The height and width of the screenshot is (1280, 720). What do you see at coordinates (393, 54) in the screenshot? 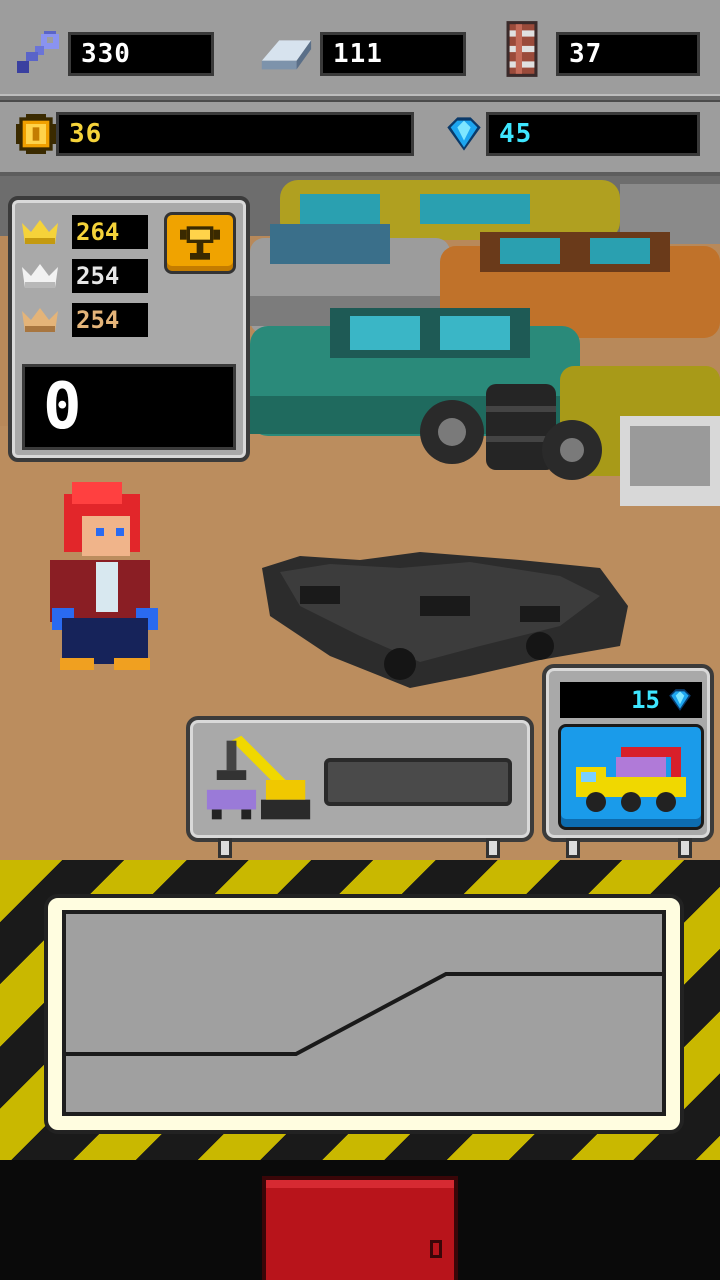
I see `metal-counter: 111` at bounding box center [393, 54].